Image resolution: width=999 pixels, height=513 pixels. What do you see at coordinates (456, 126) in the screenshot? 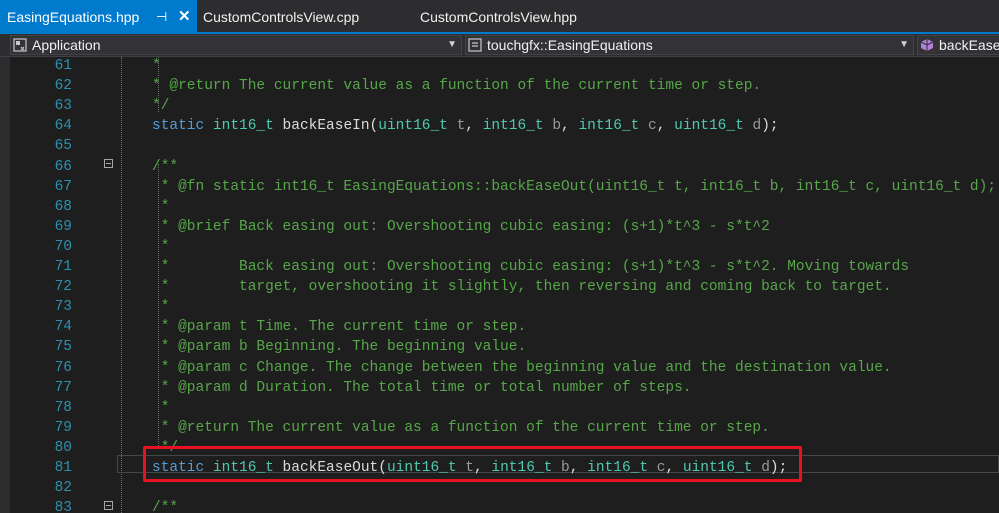
I see `code-token: t` at bounding box center [456, 126].